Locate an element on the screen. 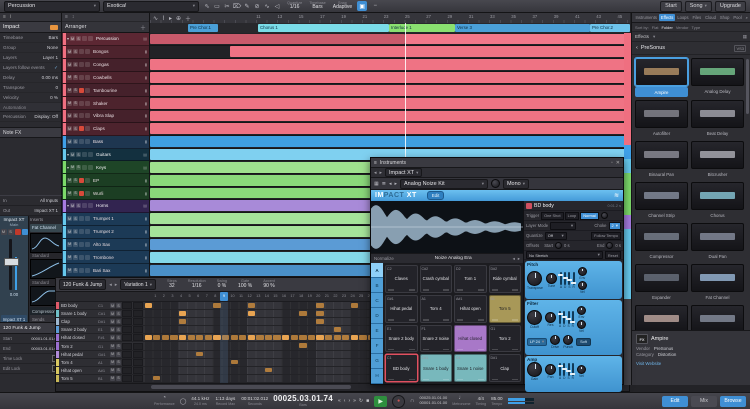  tab-cloud: Cloud is located at coordinates (711, 17).